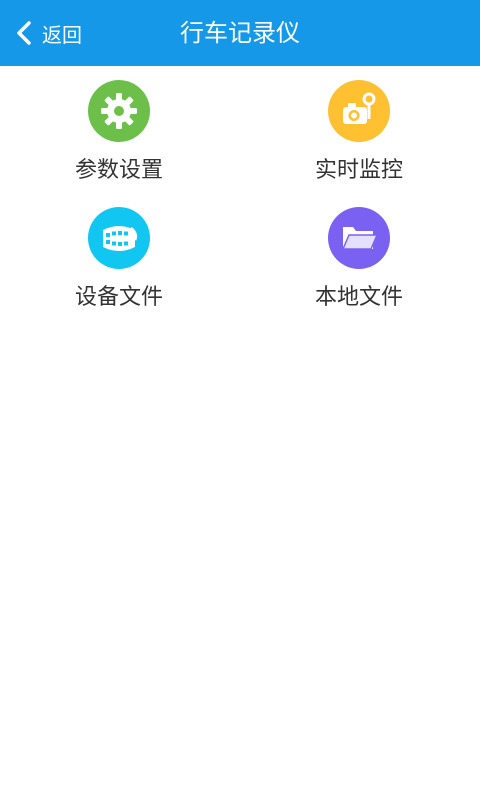  Describe the element at coordinates (359, 238) in the screenshot. I see `folder-icon` at that location.